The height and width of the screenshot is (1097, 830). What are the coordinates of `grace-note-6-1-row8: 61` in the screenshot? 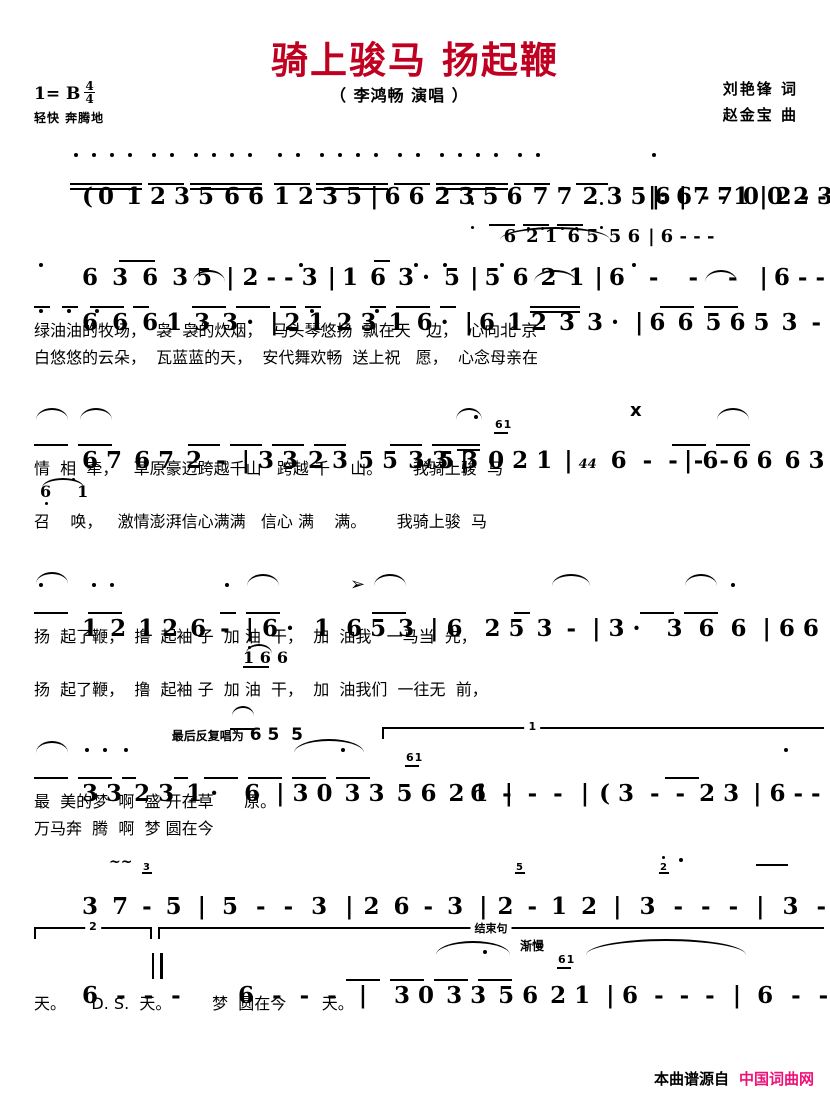 It's located at (566, 959).